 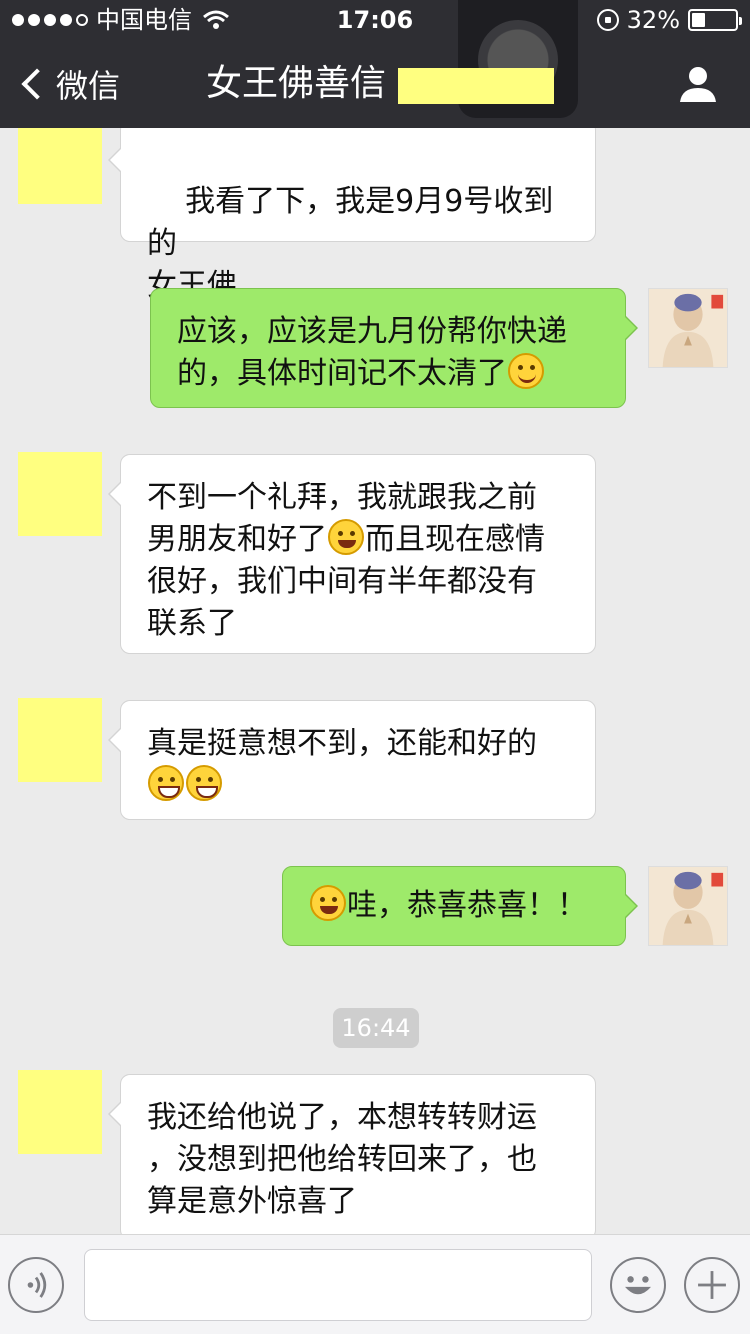 I want to click on message-text: 真是挺意想不到，还能和好的, so click(x=342, y=743).